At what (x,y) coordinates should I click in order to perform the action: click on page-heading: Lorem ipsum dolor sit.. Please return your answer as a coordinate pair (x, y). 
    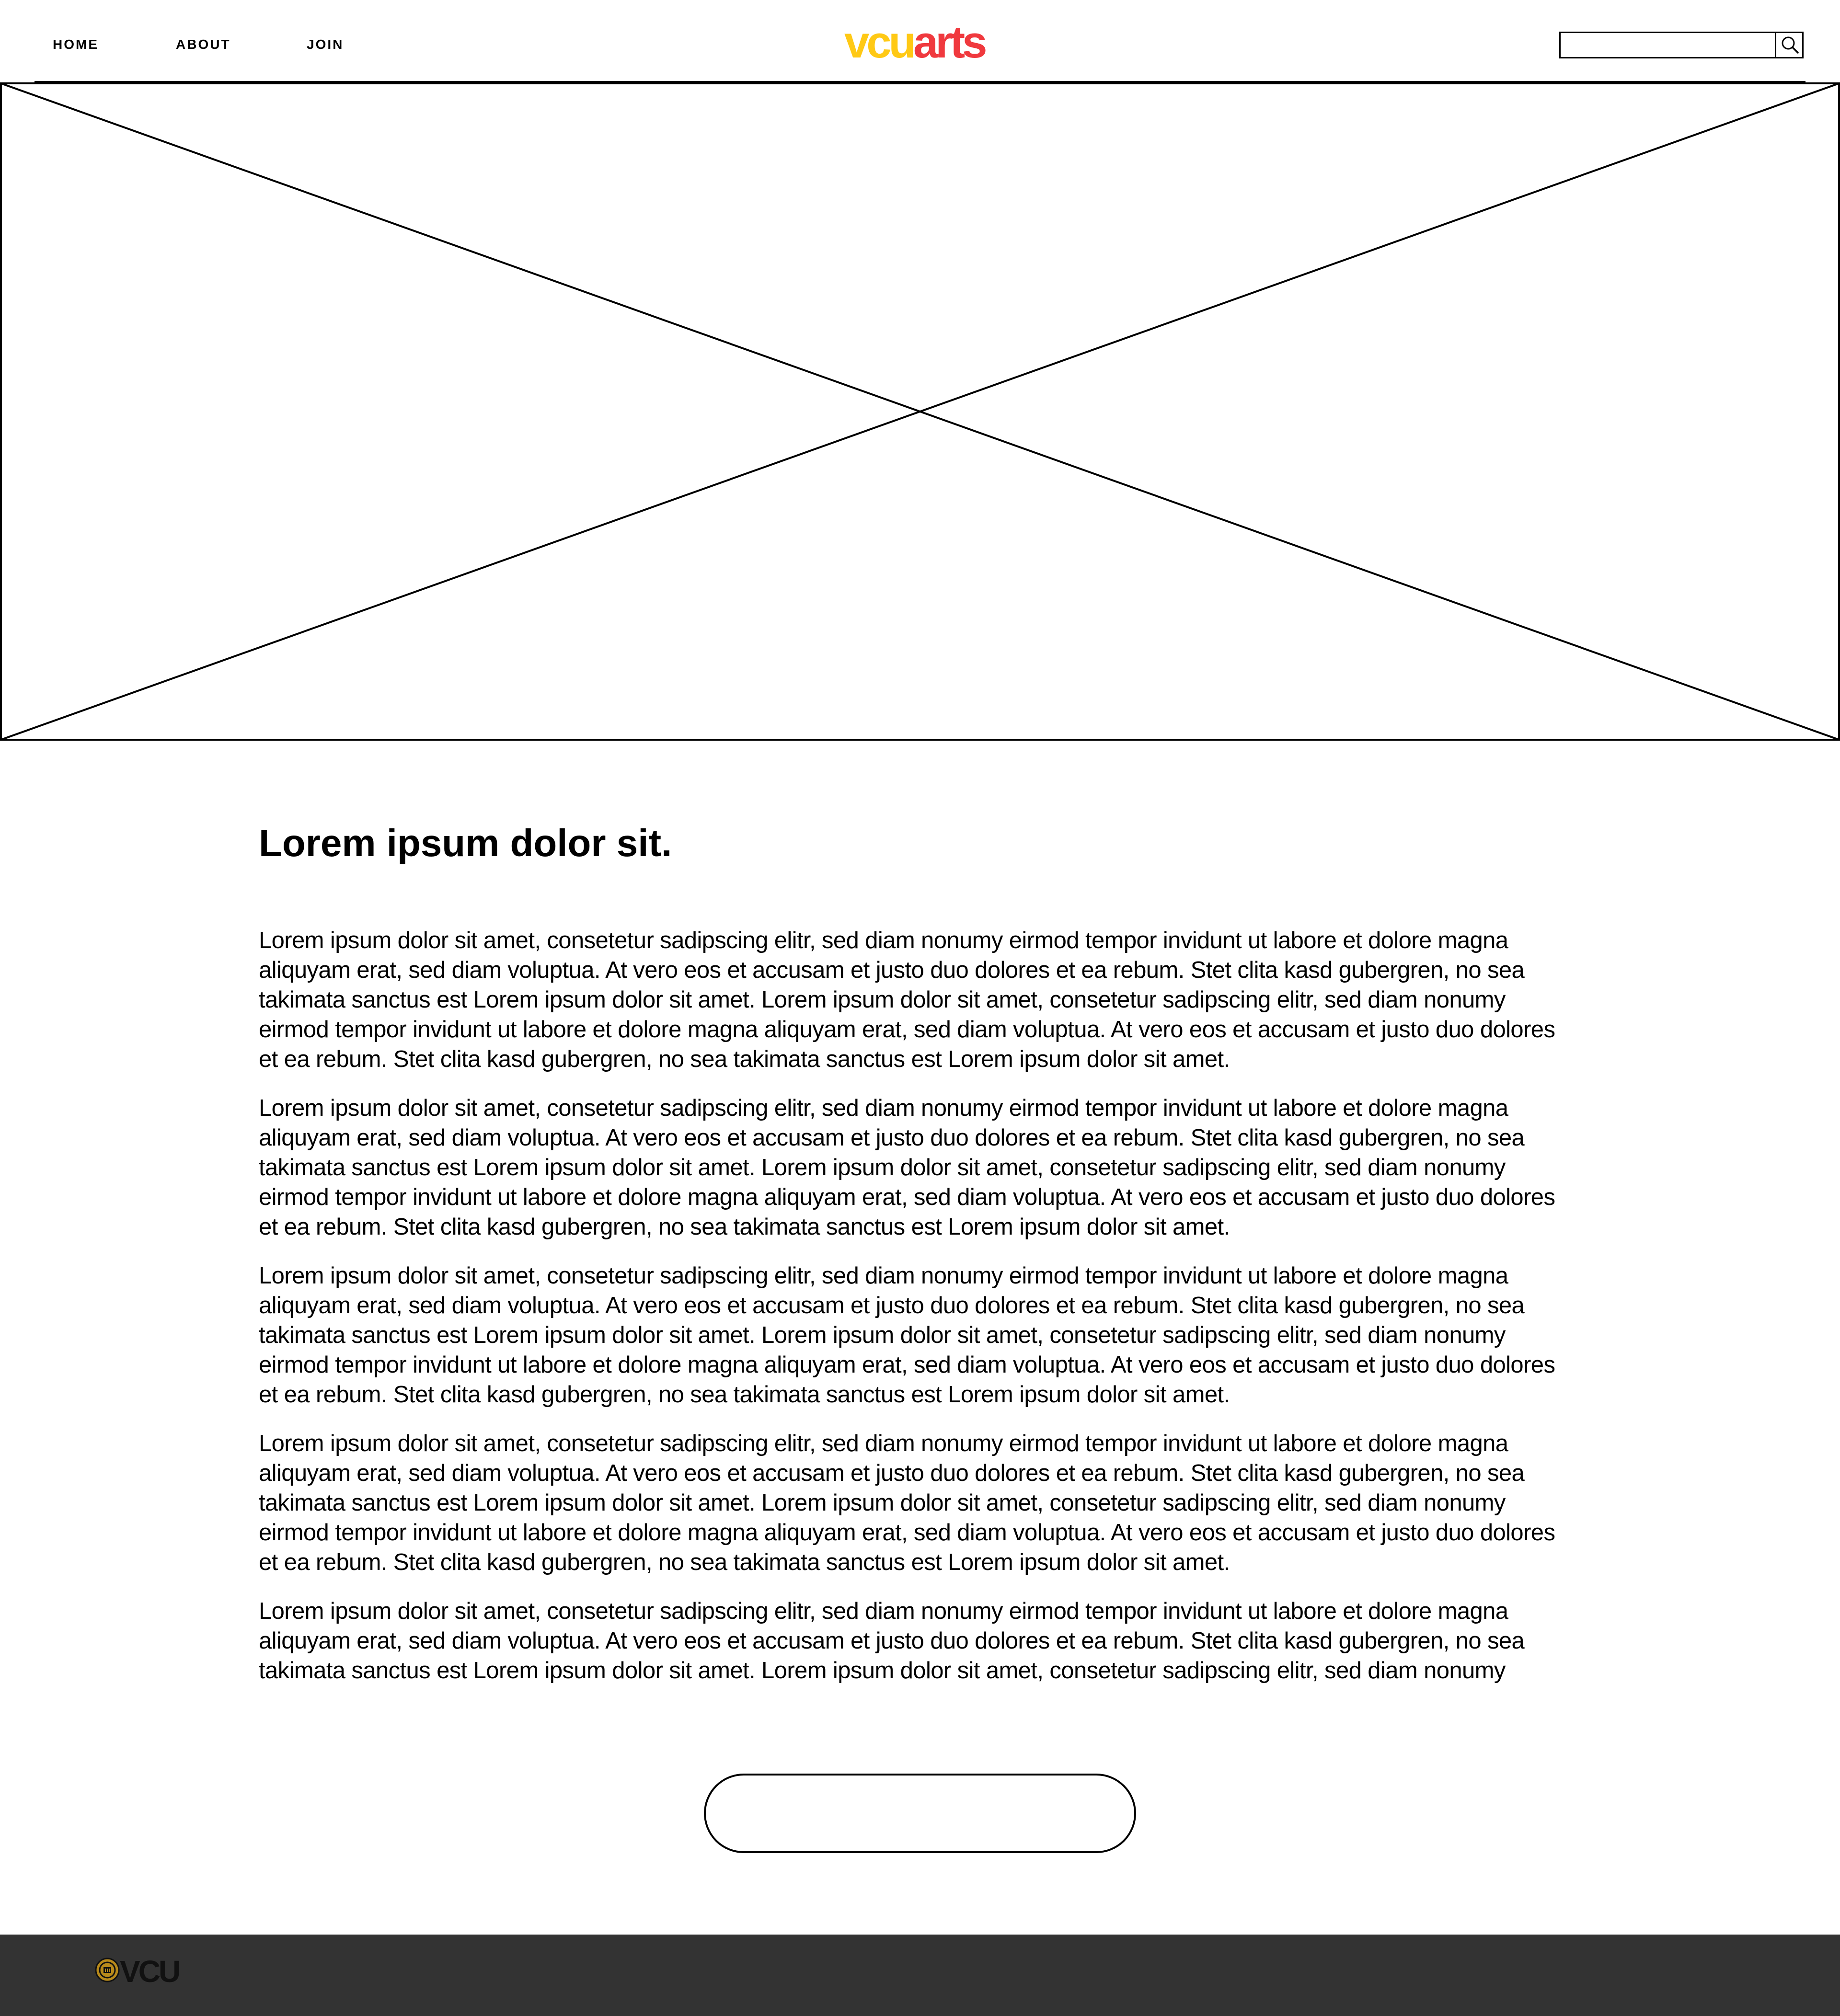
    Looking at the image, I should click on (466, 843).